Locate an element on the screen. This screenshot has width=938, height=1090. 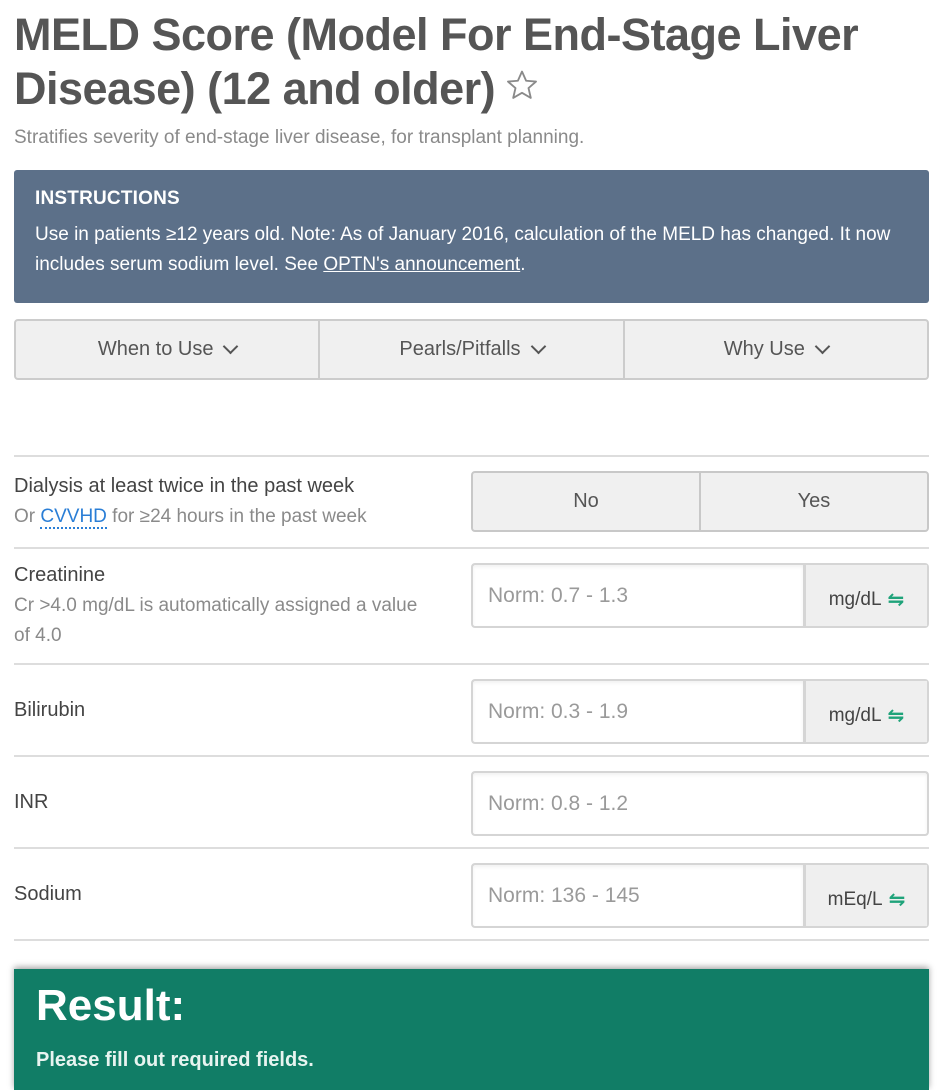
bilirubin-input is located at coordinates (638, 711).